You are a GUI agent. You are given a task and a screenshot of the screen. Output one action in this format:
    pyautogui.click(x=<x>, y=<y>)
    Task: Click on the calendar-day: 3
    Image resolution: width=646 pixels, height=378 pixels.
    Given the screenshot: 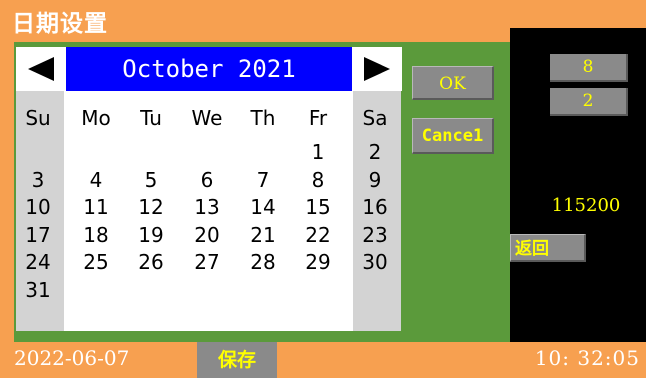 What is the action you would take?
    pyautogui.click(x=38, y=180)
    